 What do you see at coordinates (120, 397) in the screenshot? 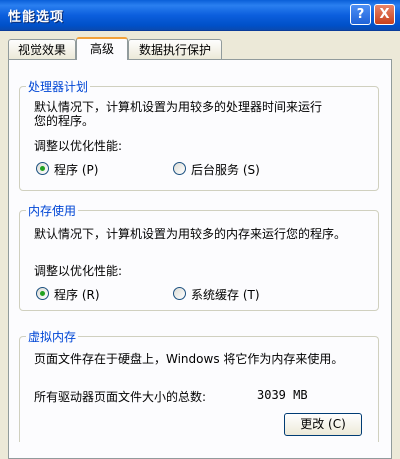
I see `paging-file-total-label: 所有驱动器页面文件大小的总数:` at bounding box center [120, 397].